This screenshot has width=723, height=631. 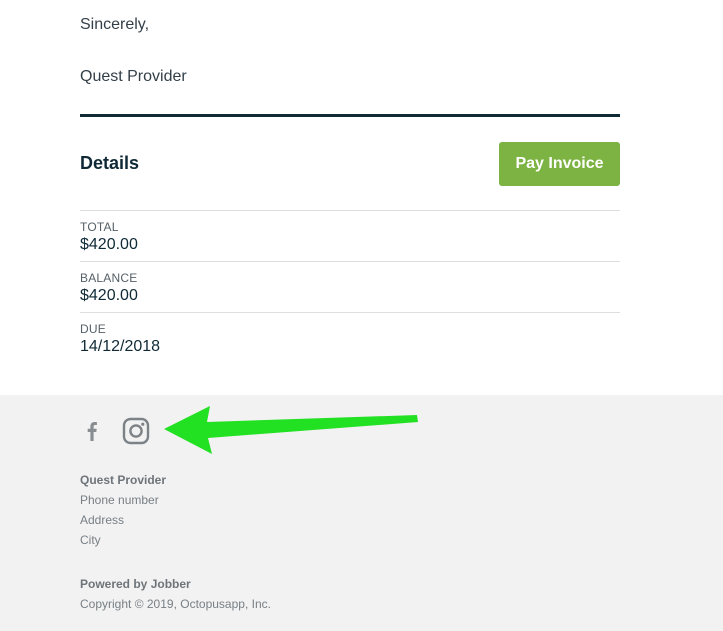 What do you see at coordinates (90, 540) in the screenshot?
I see `company-city: City` at bounding box center [90, 540].